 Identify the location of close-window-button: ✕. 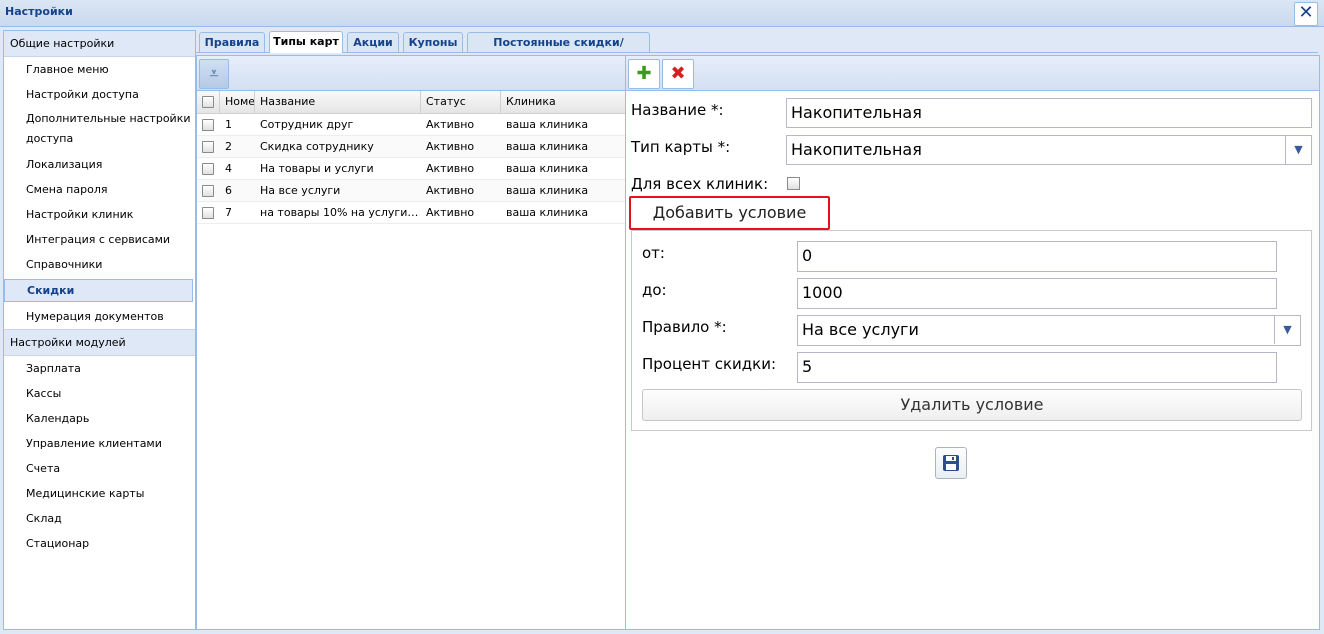
(1306, 14).